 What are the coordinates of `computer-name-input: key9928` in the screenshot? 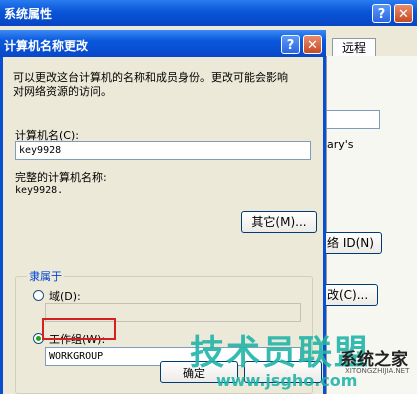 It's located at (163, 150).